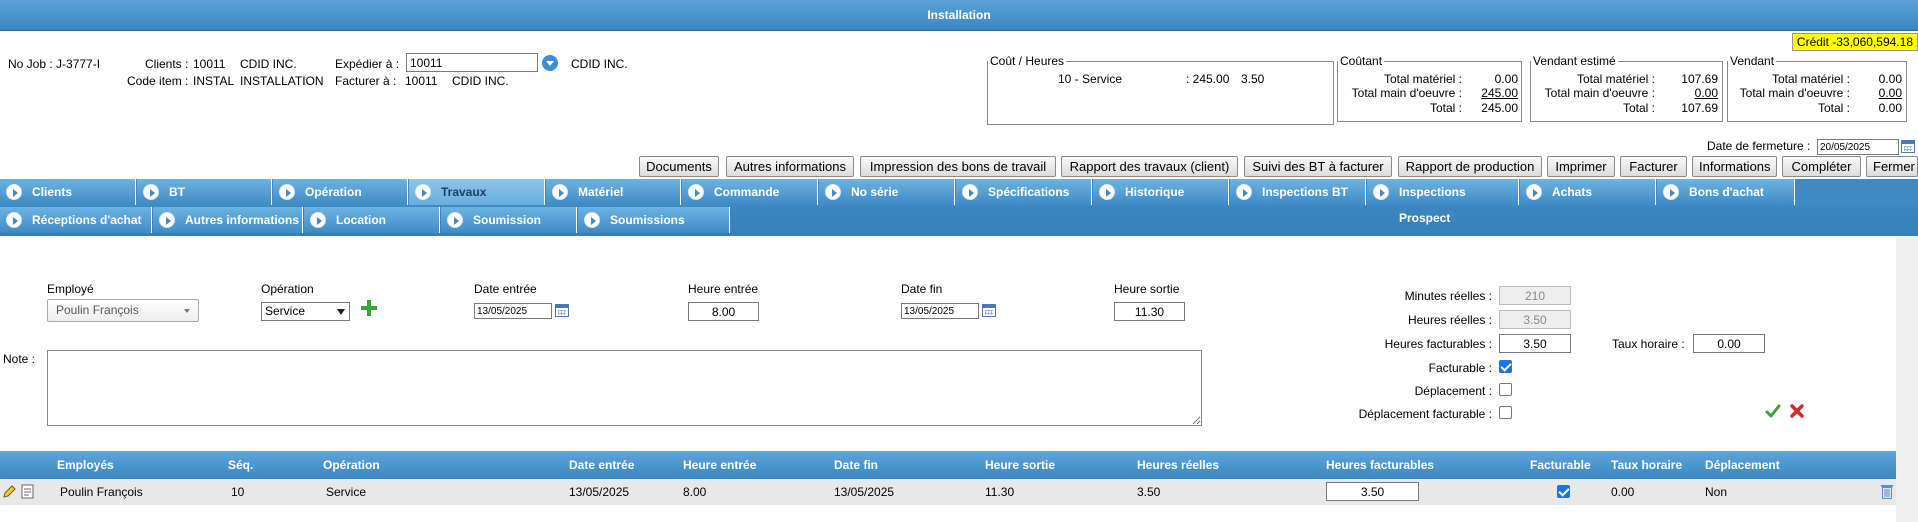 Image resolution: width=1918 pixels, height=522 pixels. Describe the element at coordinates (723, 311) in the screenshot. I see `heure-entree-input` at that location.